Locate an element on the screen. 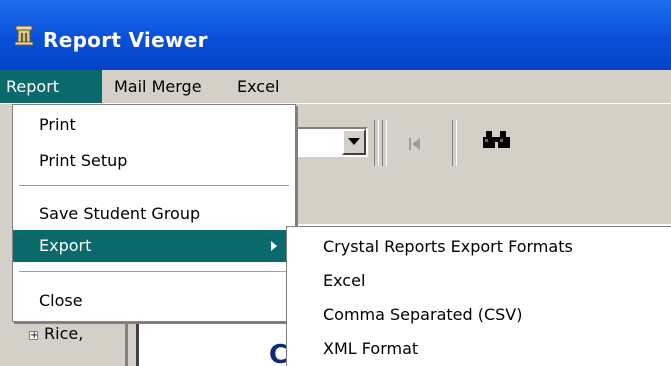 This screenshot has height=366, width=671. submenu-item-excel: Excel is located at coordinates (479, 280).